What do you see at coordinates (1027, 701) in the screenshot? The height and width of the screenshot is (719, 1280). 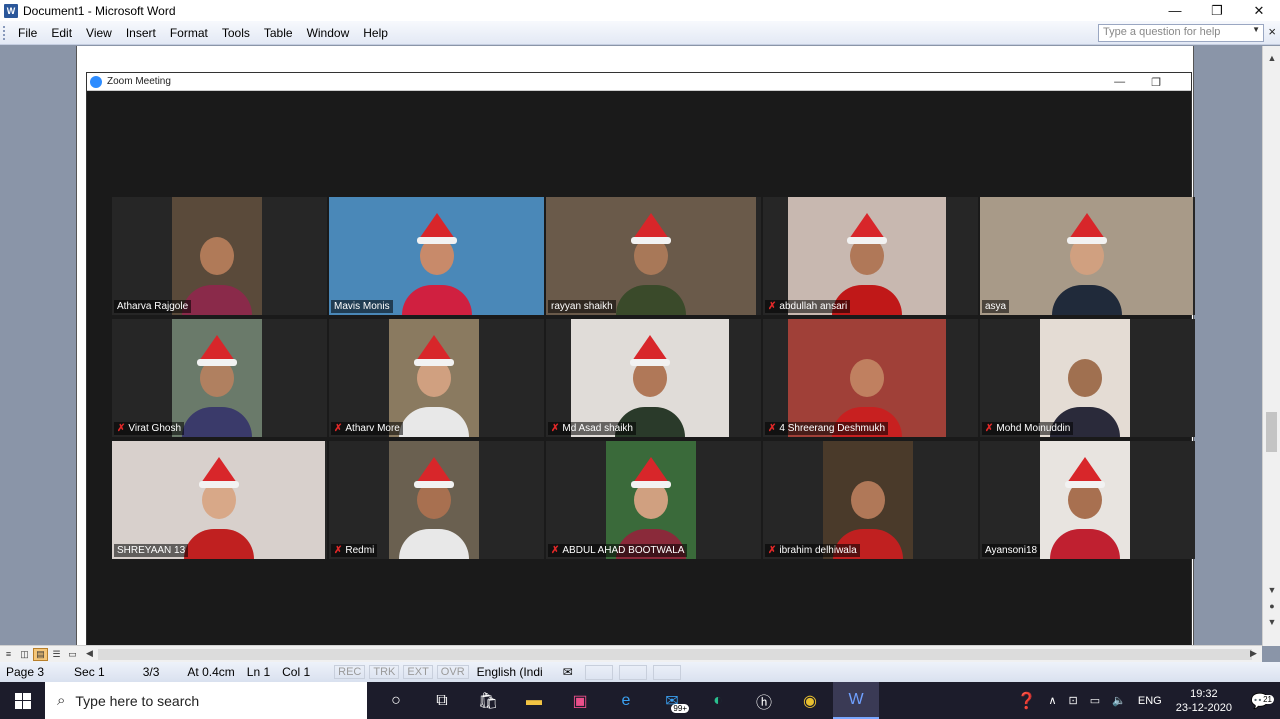 I see `help-icon: ❓` at bounding box center [1027, 701].